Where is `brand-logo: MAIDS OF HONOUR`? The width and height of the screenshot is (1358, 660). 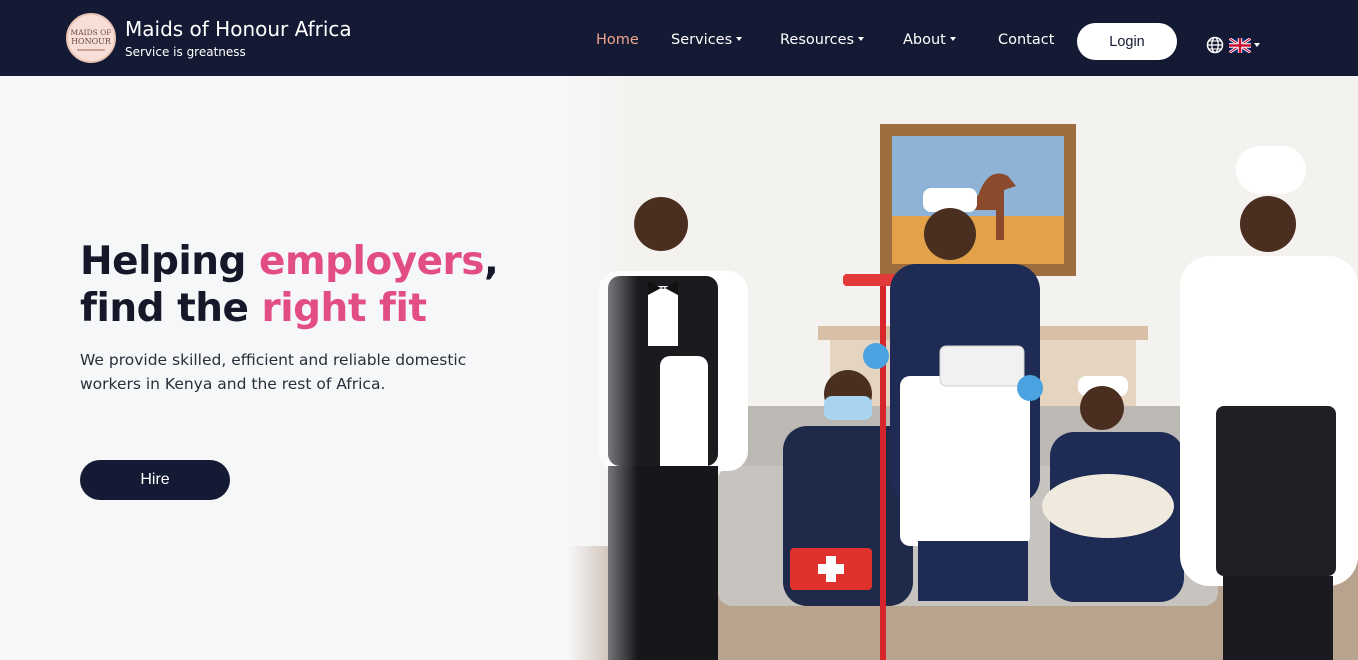 brand-logo: MAIDS OF HONOUR is located at coordinates (91, 38).